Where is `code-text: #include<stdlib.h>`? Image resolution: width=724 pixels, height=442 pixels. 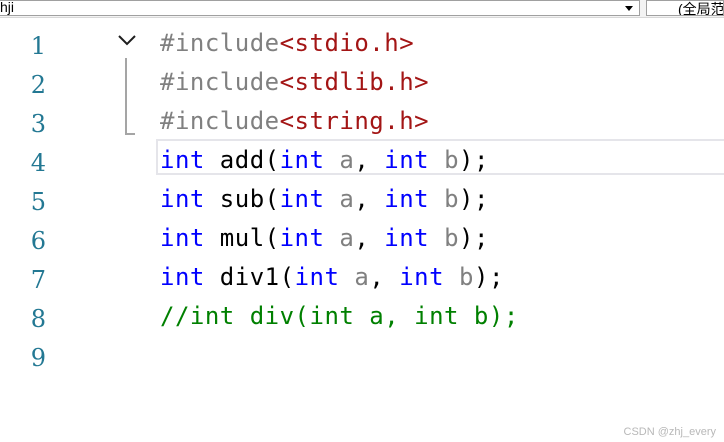
code-text: #include<stdlib.h> is located at coordinates (294, 82).